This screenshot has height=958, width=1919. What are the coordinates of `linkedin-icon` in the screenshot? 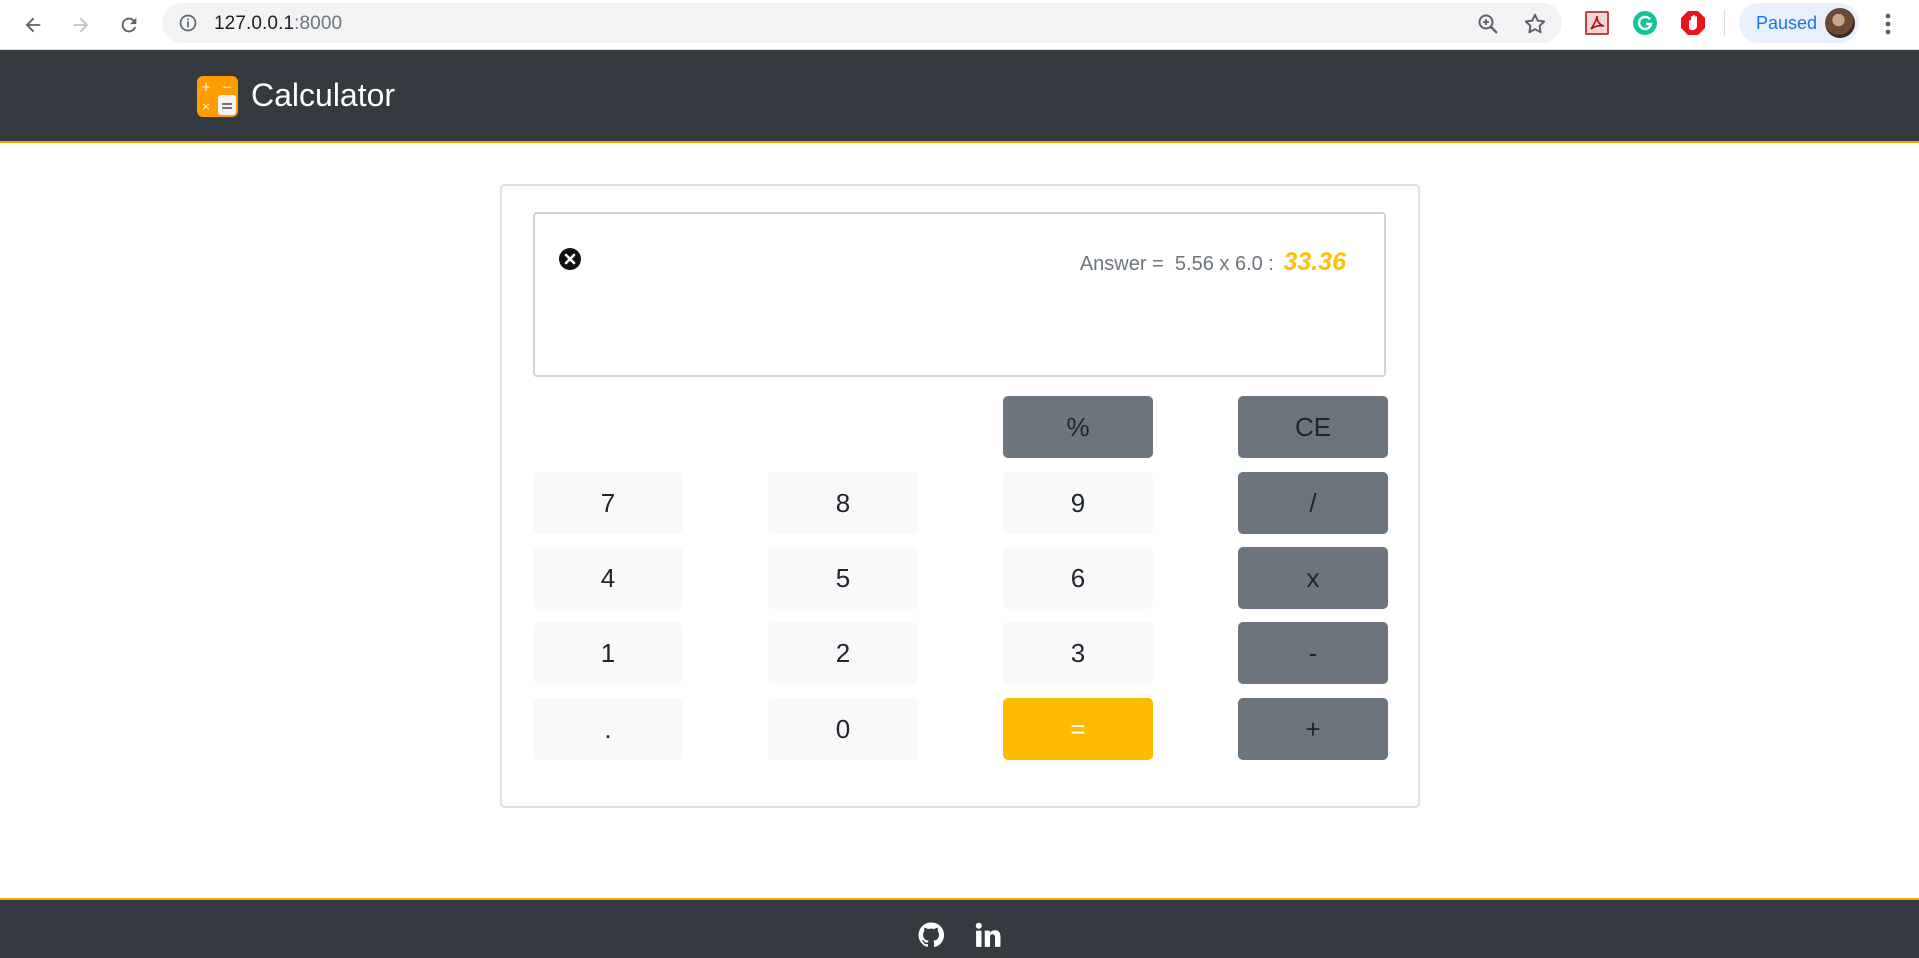 It's located at (988, 935).